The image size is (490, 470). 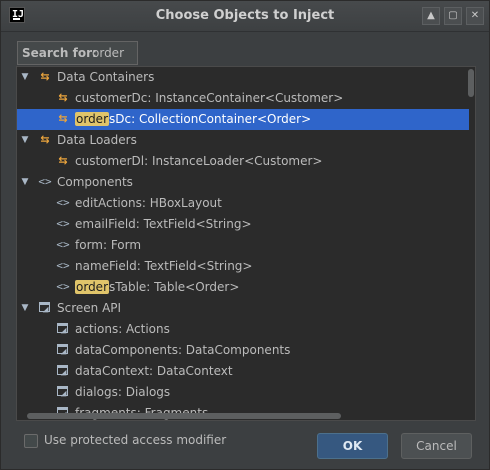 I want to click on tree-item-label: customerDc: InstanceContainer<Customer>, so click(x=209, y=98).